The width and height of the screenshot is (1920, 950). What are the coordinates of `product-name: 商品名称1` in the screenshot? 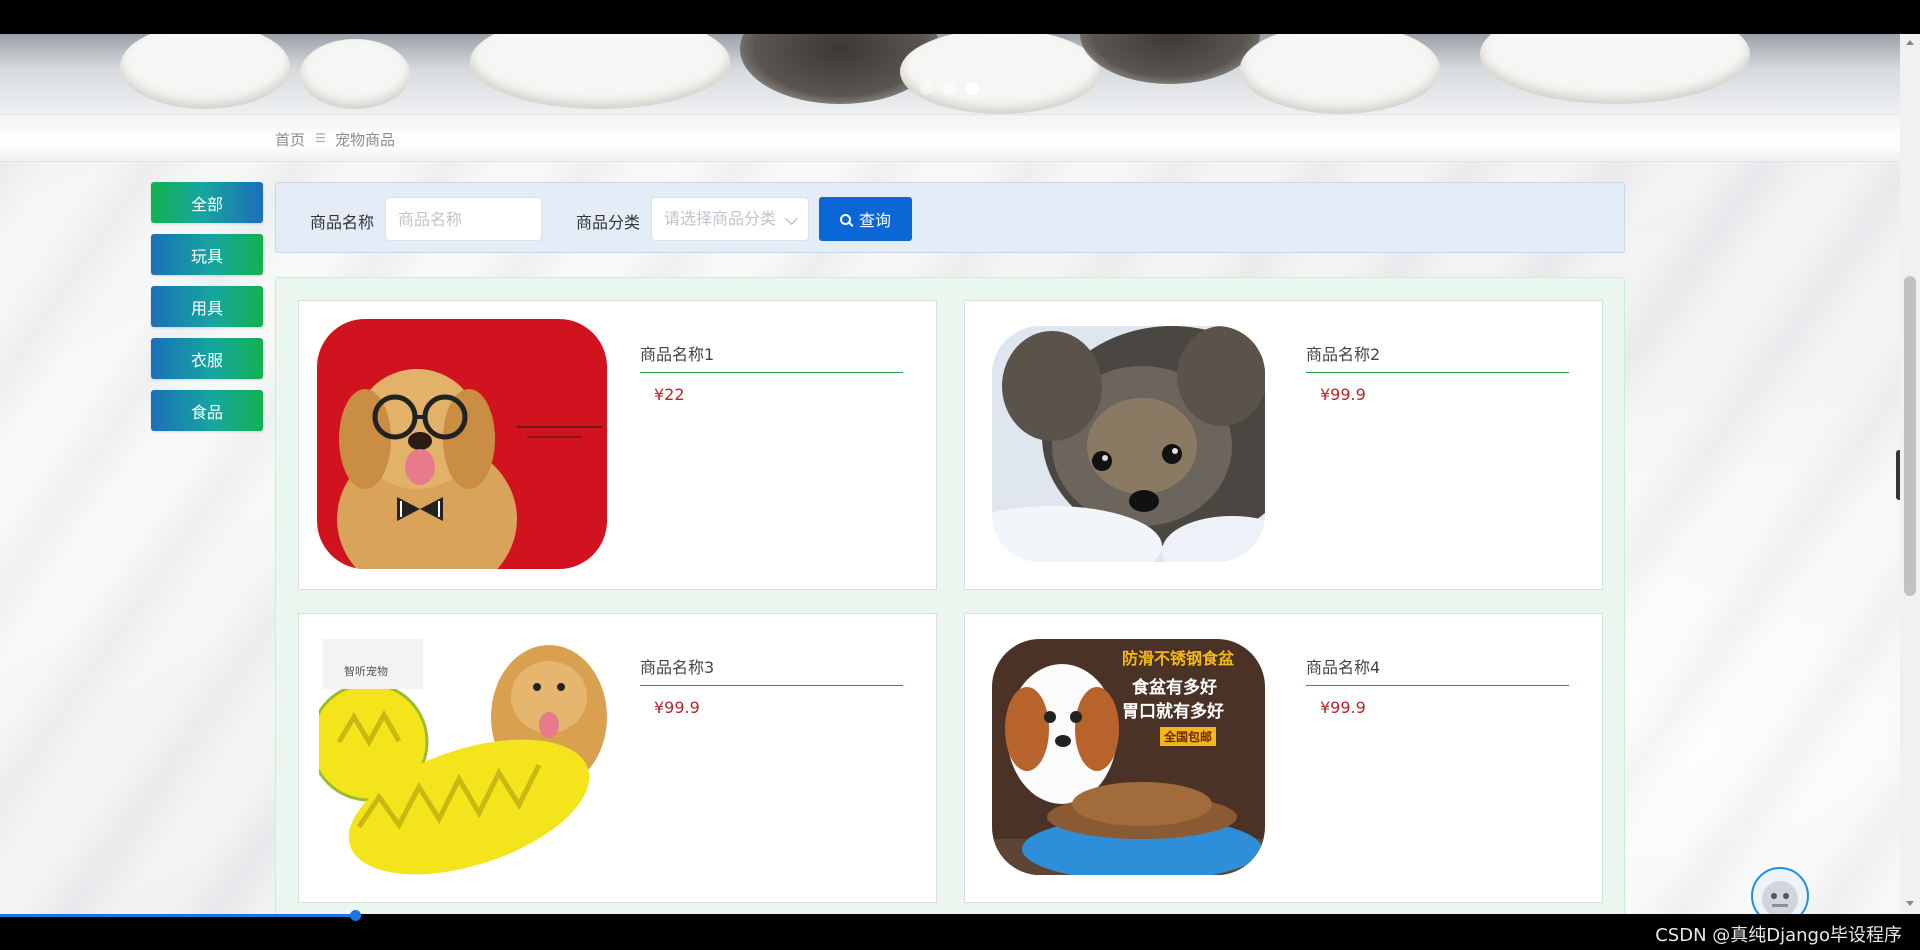 It's located at (771, 357).